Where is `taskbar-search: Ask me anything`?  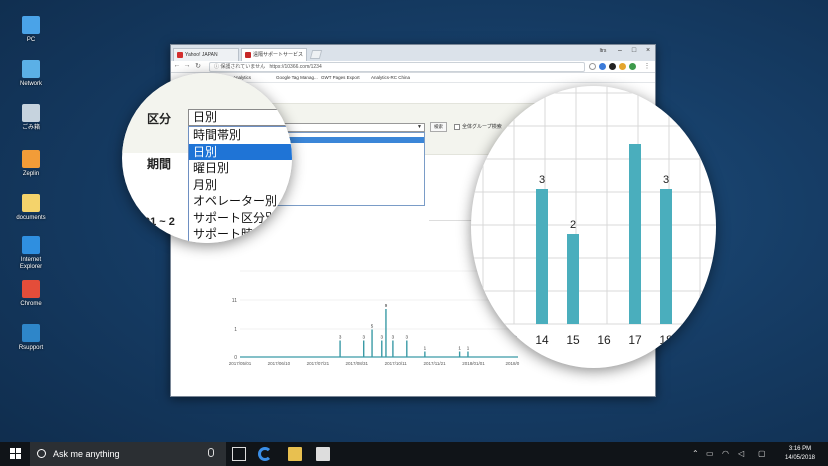
taskbar-search: Ask me anything is located at coordinates (128, 454).